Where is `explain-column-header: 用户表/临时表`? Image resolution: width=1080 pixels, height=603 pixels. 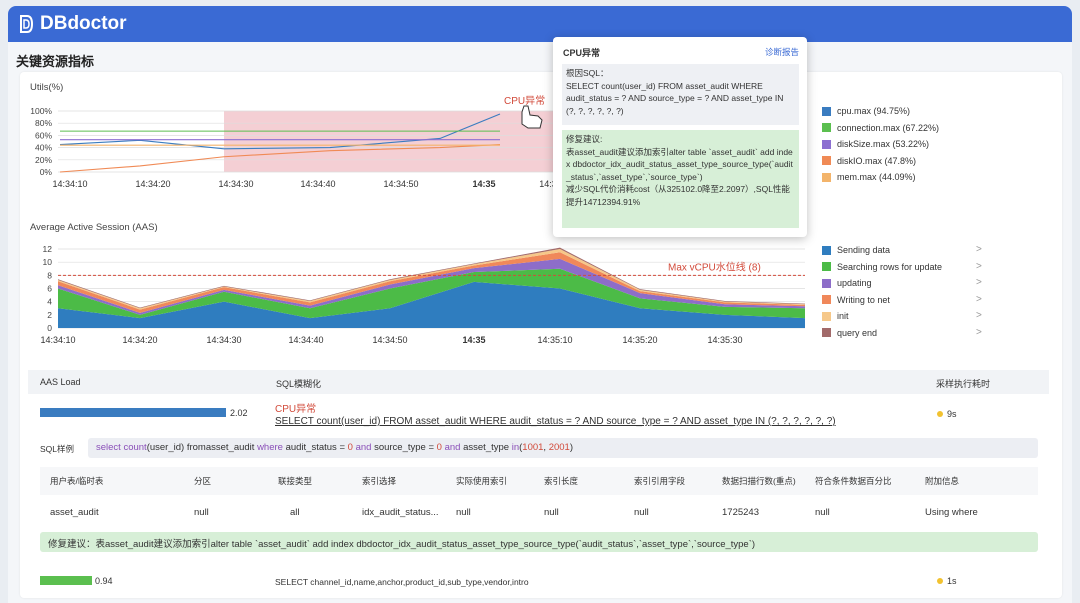 explain-column-header: 用户表/临时表 is located at coordinates (77, 481).